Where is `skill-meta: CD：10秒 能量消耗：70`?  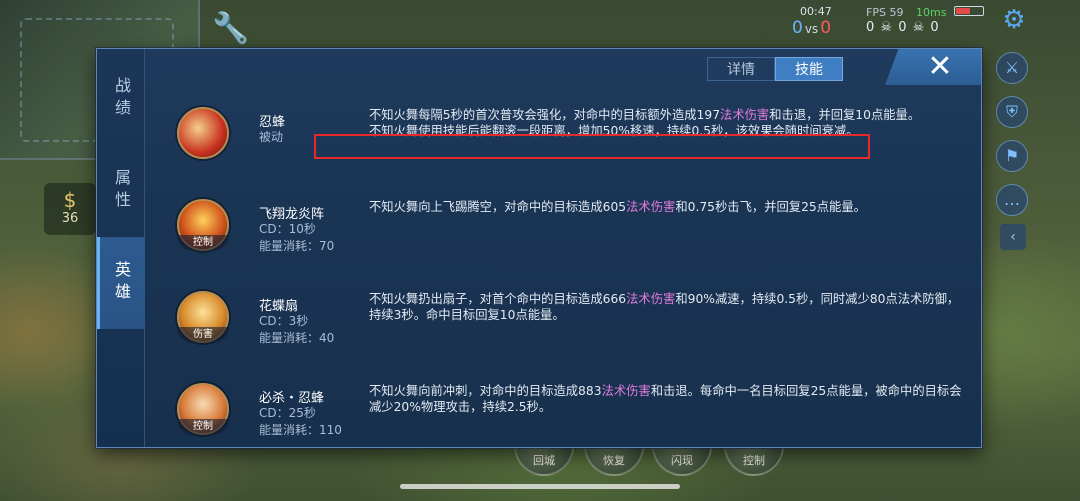 skill-meta: CD：10秒 能量消耗：70 is located at coordinates (296, 238).